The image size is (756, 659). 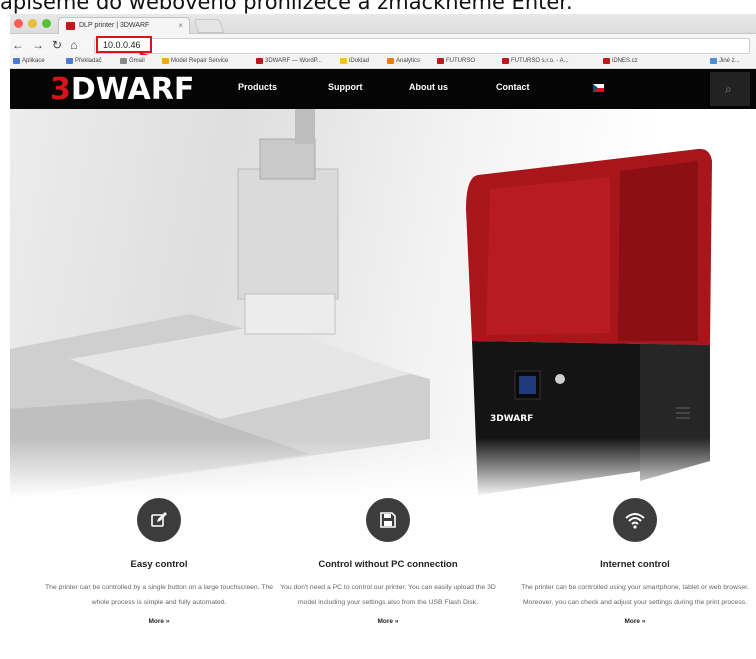 What do you see at coordinates (70, 26) in the screenshot?
I see `favicon-icon` at bounding box center [70, 26].